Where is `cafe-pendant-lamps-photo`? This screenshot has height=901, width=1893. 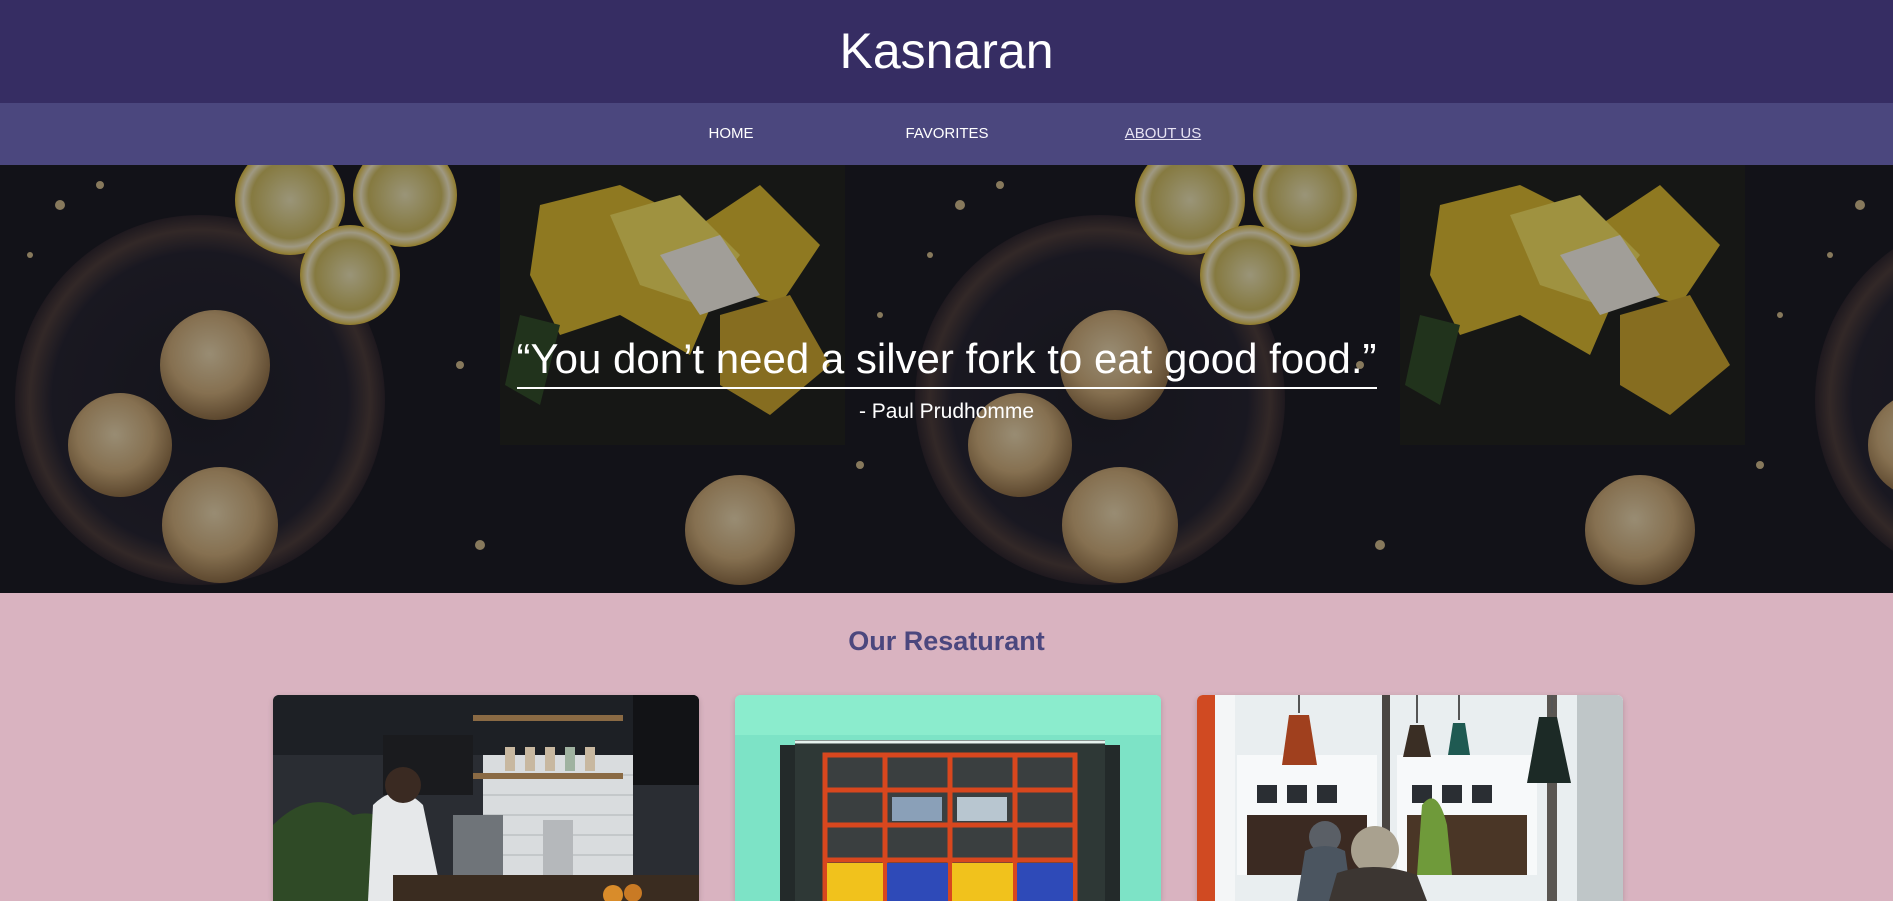 cafe-pendant-lamps-photo is located at coordinates (1410, 798).